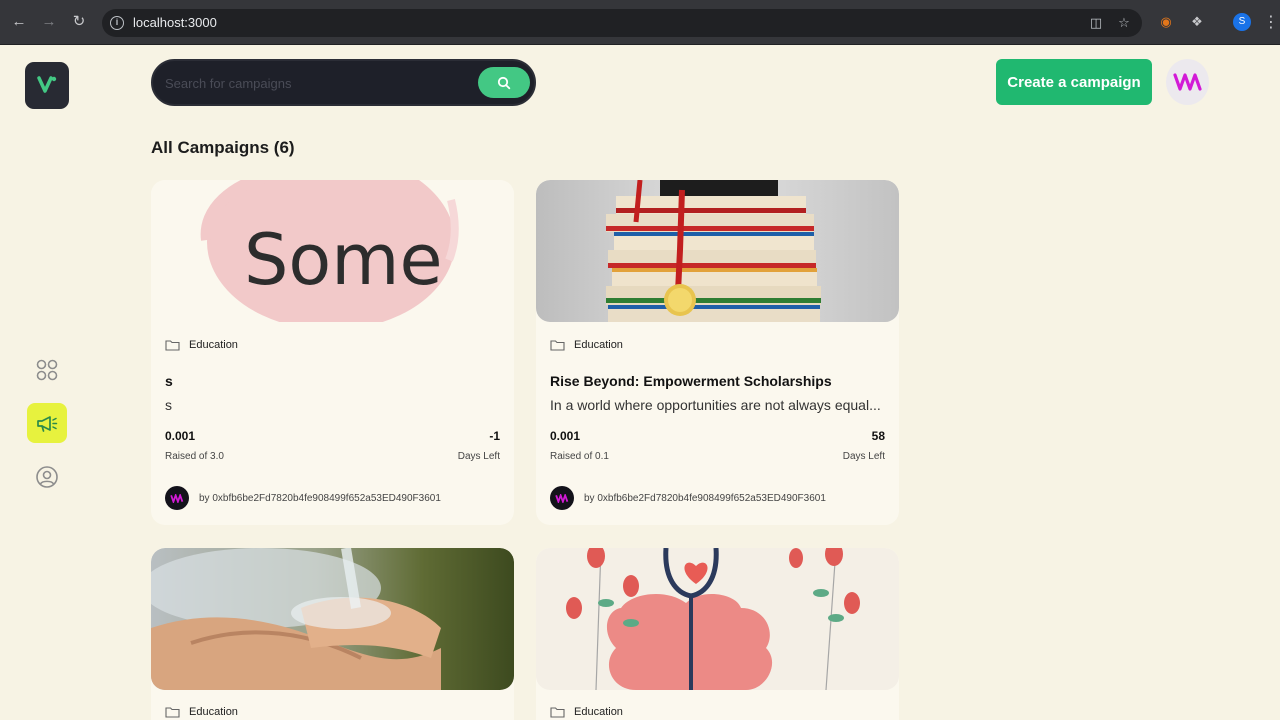  Describe the element at coordinates (117, 23) in the screenshot. I see `site-info-icon: i` at that location.